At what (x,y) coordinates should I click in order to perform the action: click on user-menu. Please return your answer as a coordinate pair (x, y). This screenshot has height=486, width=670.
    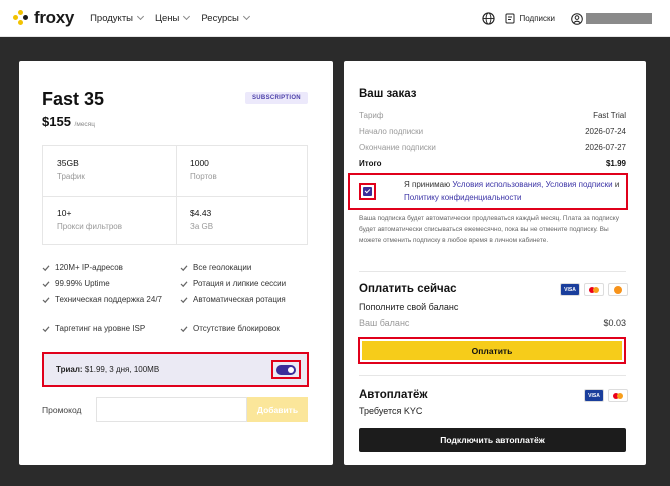
    Looking at the image, I should click on (611, 18).